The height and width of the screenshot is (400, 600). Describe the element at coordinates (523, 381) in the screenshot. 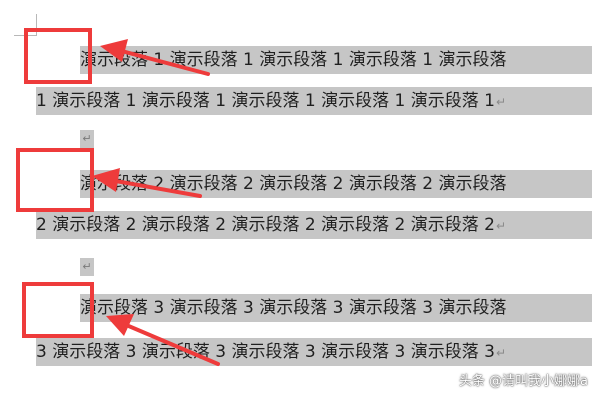

I see `watermark: 头条 @请叫我小娜娜a` at that location.